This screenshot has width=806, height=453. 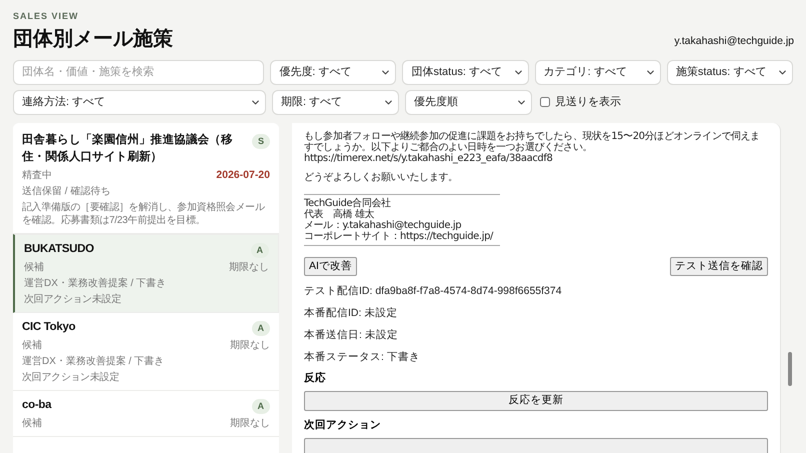 I want to click on organization-name: BUKATSUDO, so click(x=59, y=249).